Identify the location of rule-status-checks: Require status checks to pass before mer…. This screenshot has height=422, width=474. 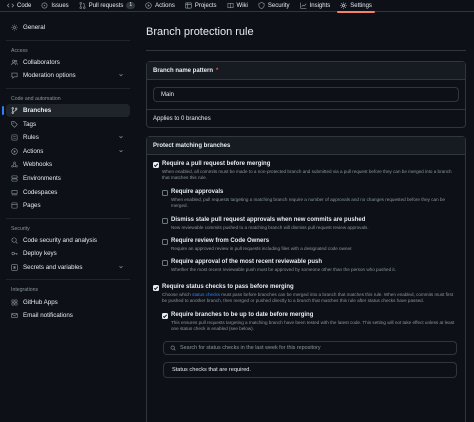
(306, 294).